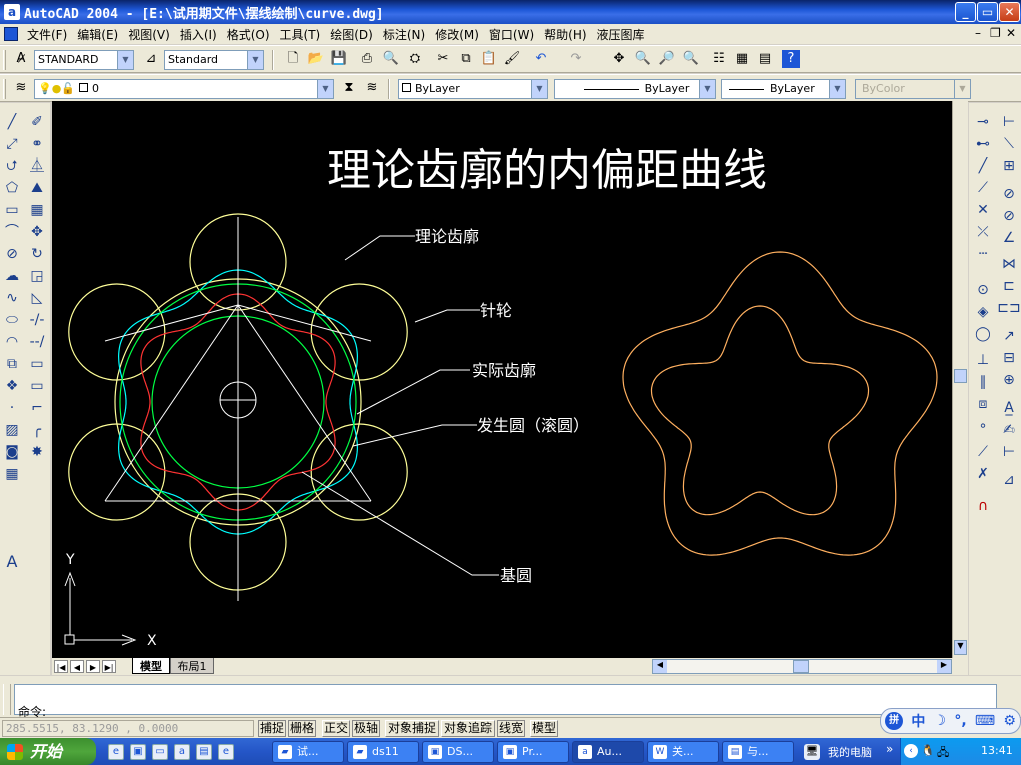 The width and height of the screenshot is (1021, 765). What do you see at coordinates (1009, 144) in the screenshot?
I see `aligned-dimension-icon: ⟍` at bounding box center [1009, 144].